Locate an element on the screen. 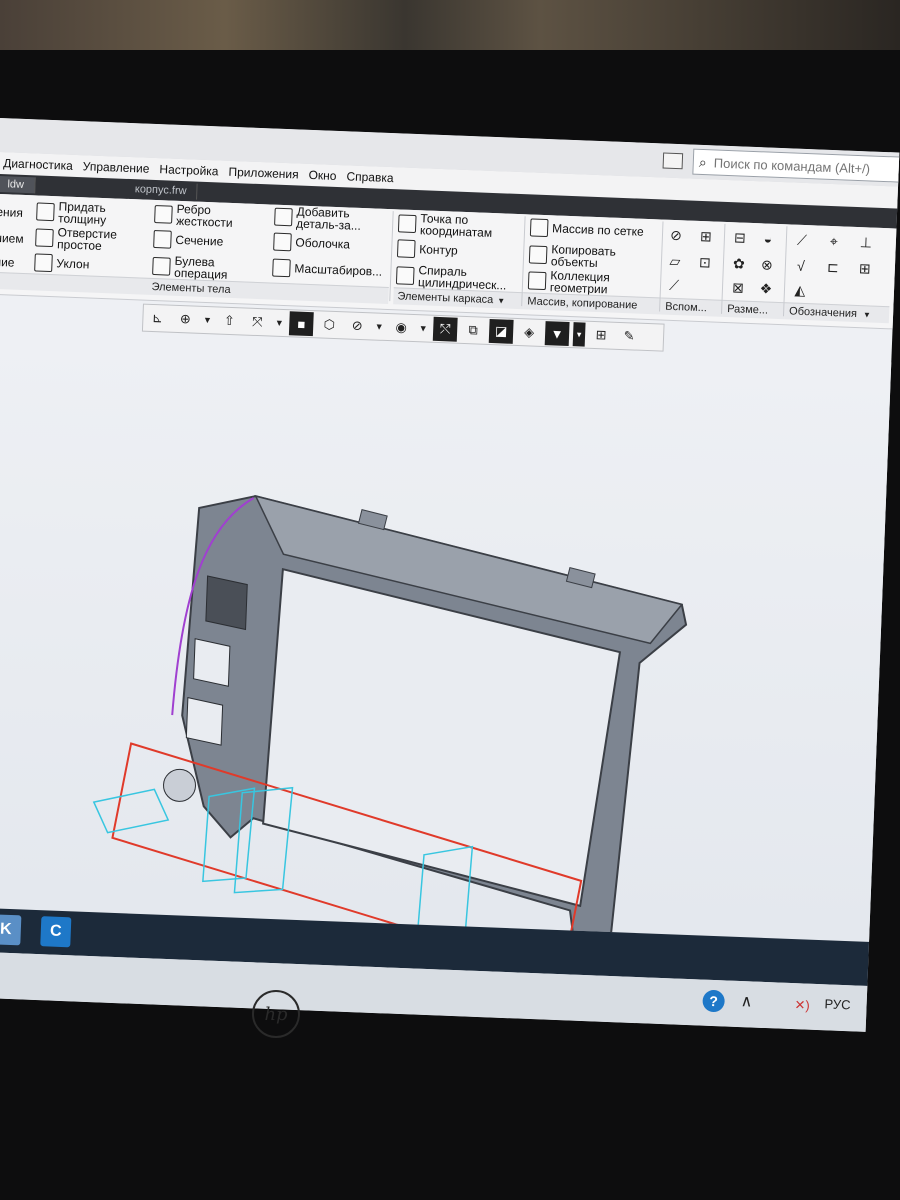 Image resolution: width=900 pixels, height=1200 pixels. wireframe-icon: ⬡ is located at coordinates (329, 324).